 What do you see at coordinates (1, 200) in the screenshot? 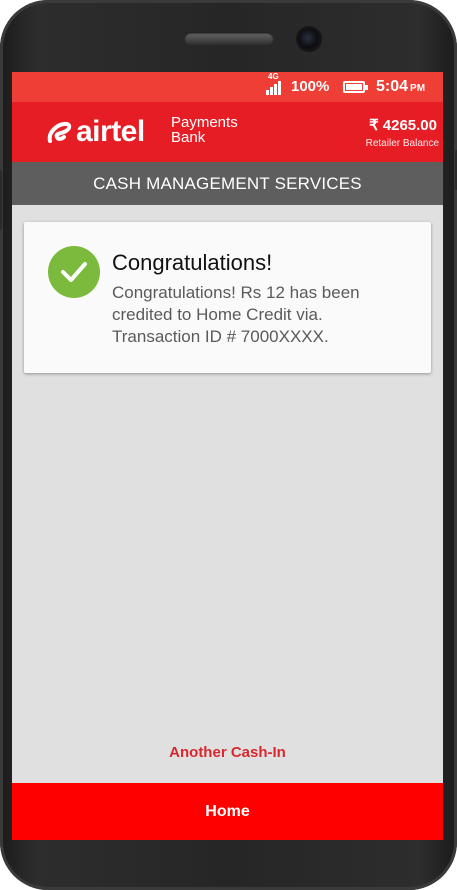
I see `power-button` at bounding box center [1, 200].